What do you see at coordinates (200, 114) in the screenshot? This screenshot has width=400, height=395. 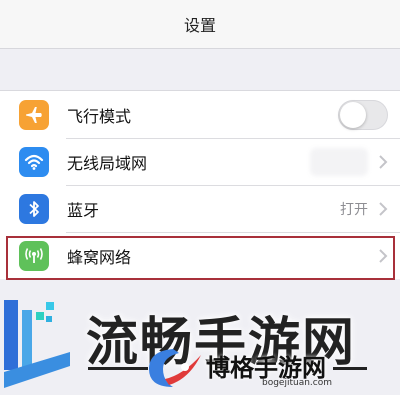 I see `settings-row-airplane-mode: 飞行模式` at bounding box center [200, 114].